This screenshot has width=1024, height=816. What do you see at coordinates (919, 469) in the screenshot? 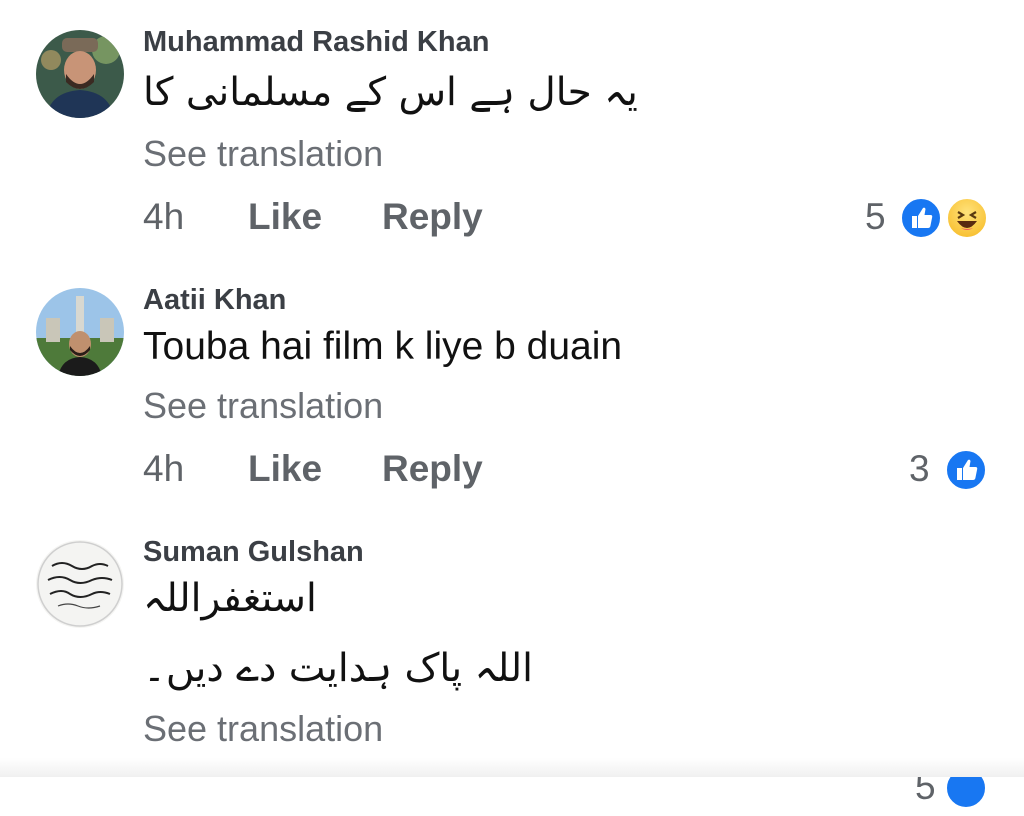
I see `reaction-count: 3` at bounding box center [919, 469].